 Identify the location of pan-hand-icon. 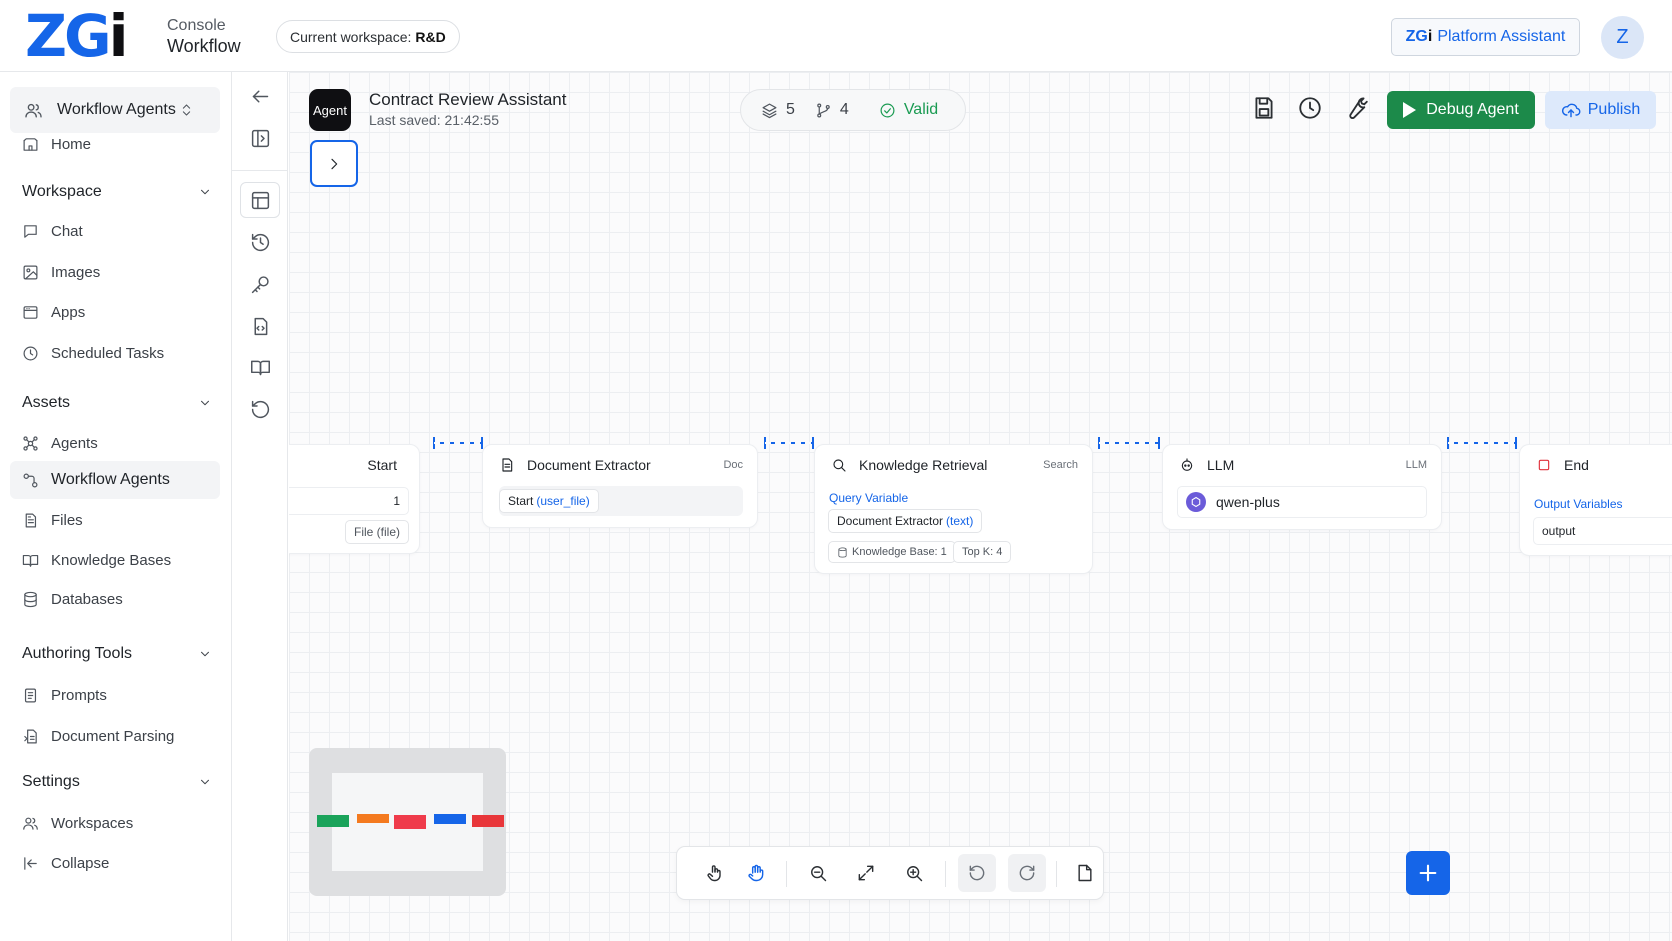
(756, 873).